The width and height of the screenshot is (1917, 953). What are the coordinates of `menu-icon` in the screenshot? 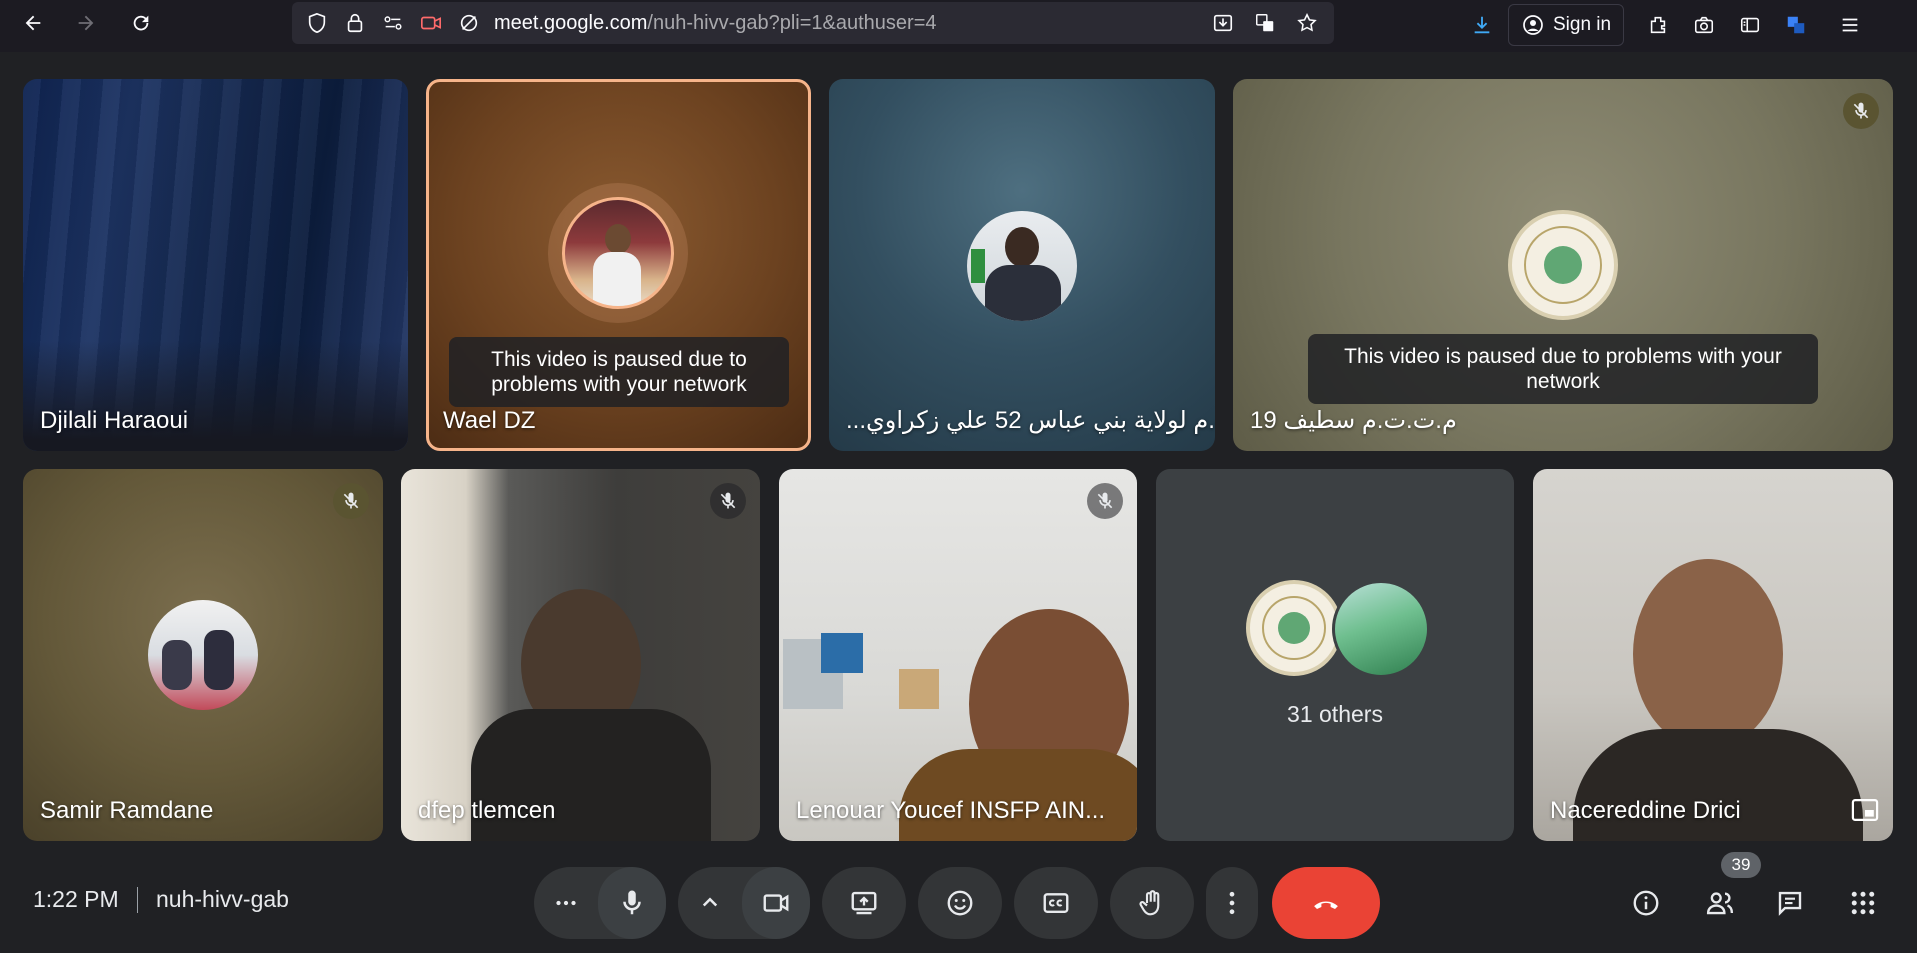 It's located at (1850, 25).